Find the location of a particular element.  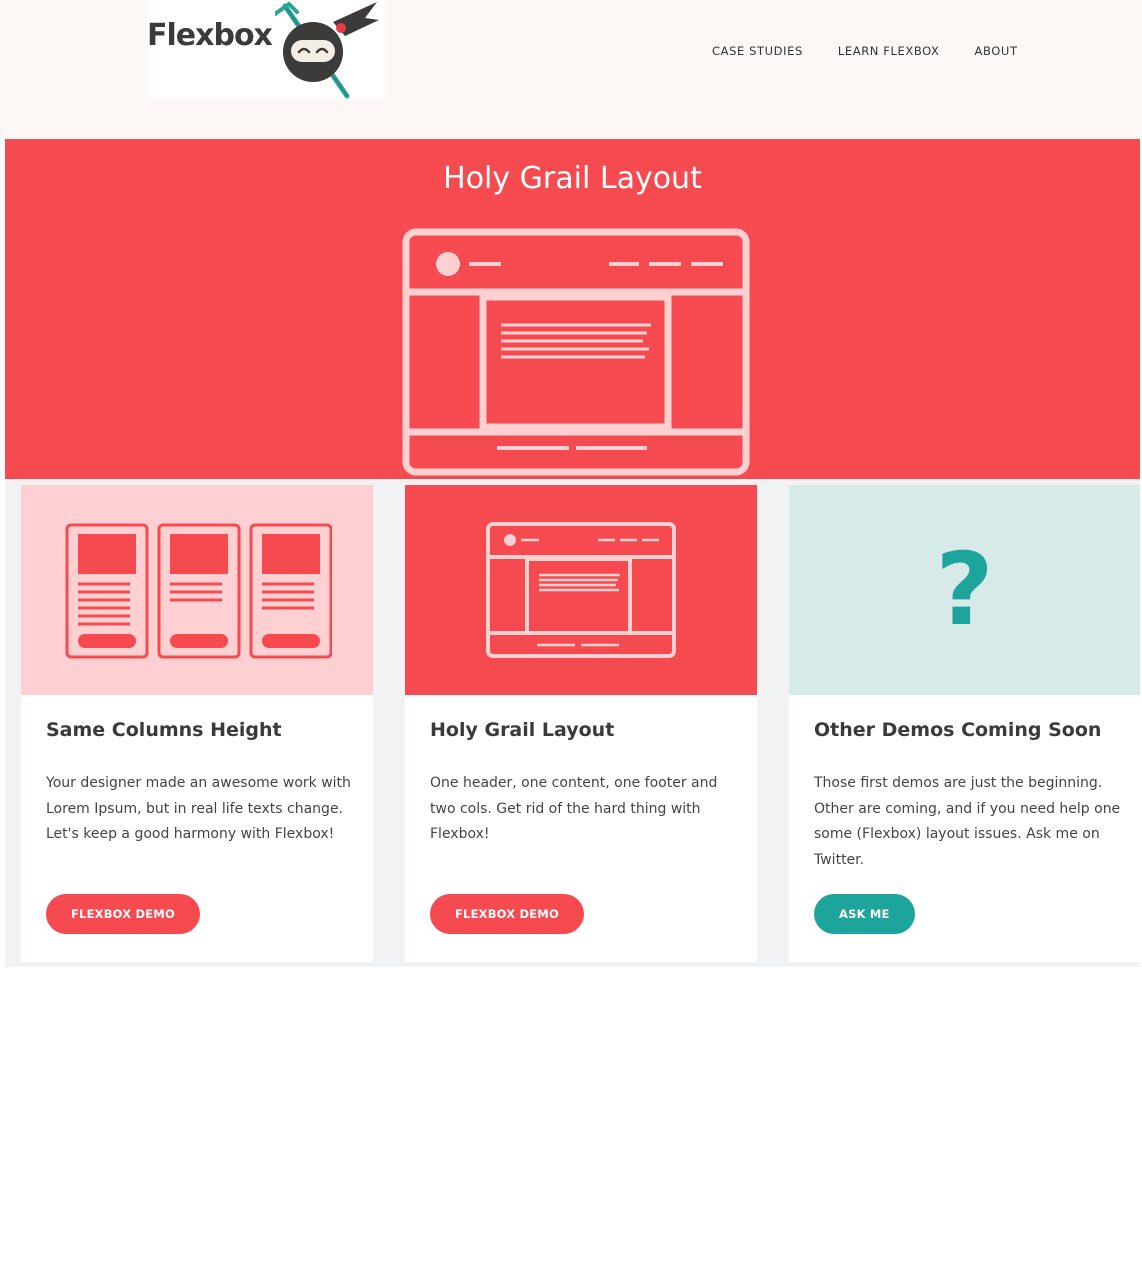

main-nav: CASE STUDIES LEARN FLEXBOX ABOUT is located at coordinates (882, 51).